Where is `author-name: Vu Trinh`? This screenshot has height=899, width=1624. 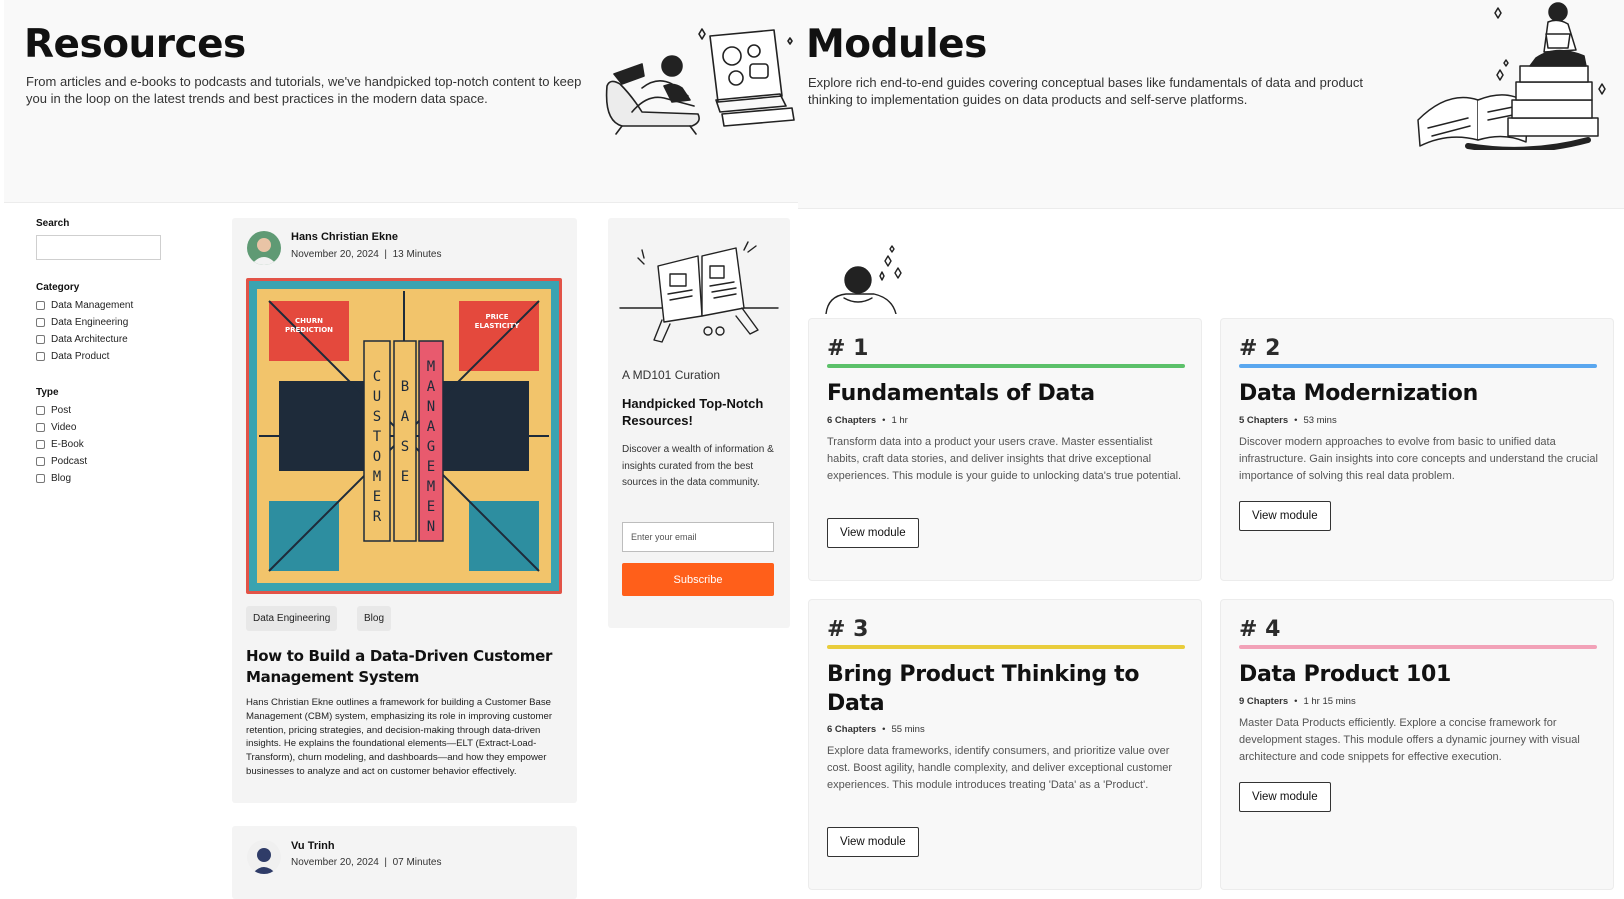 author-name: Vu Trinh is located at coordinates (313, 846).